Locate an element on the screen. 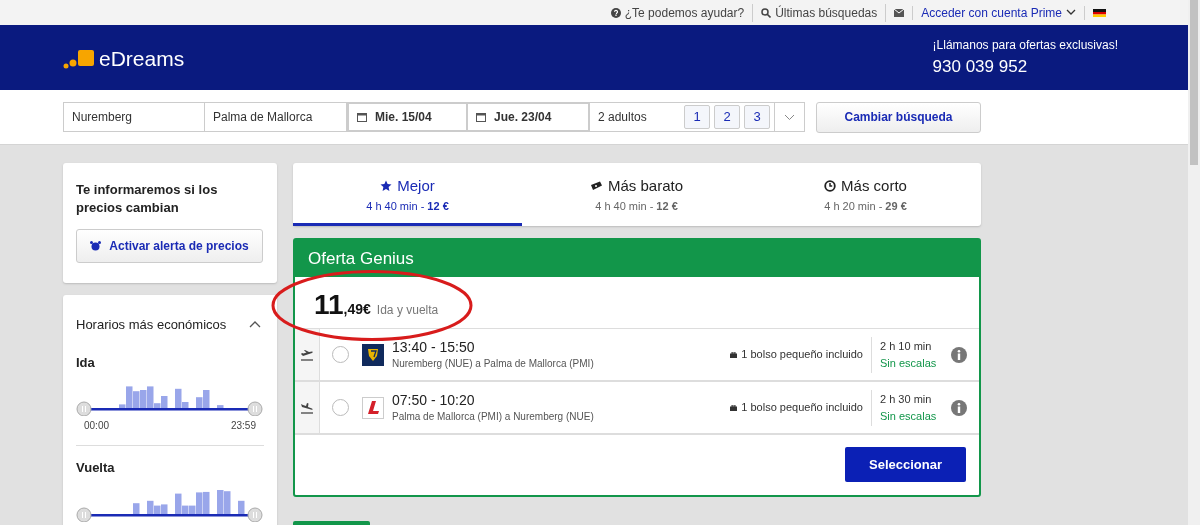 The height and width of the screenshot is (525, 1200). departure-date-field: Mie. 15/04 is located at coordinates (407, 117).